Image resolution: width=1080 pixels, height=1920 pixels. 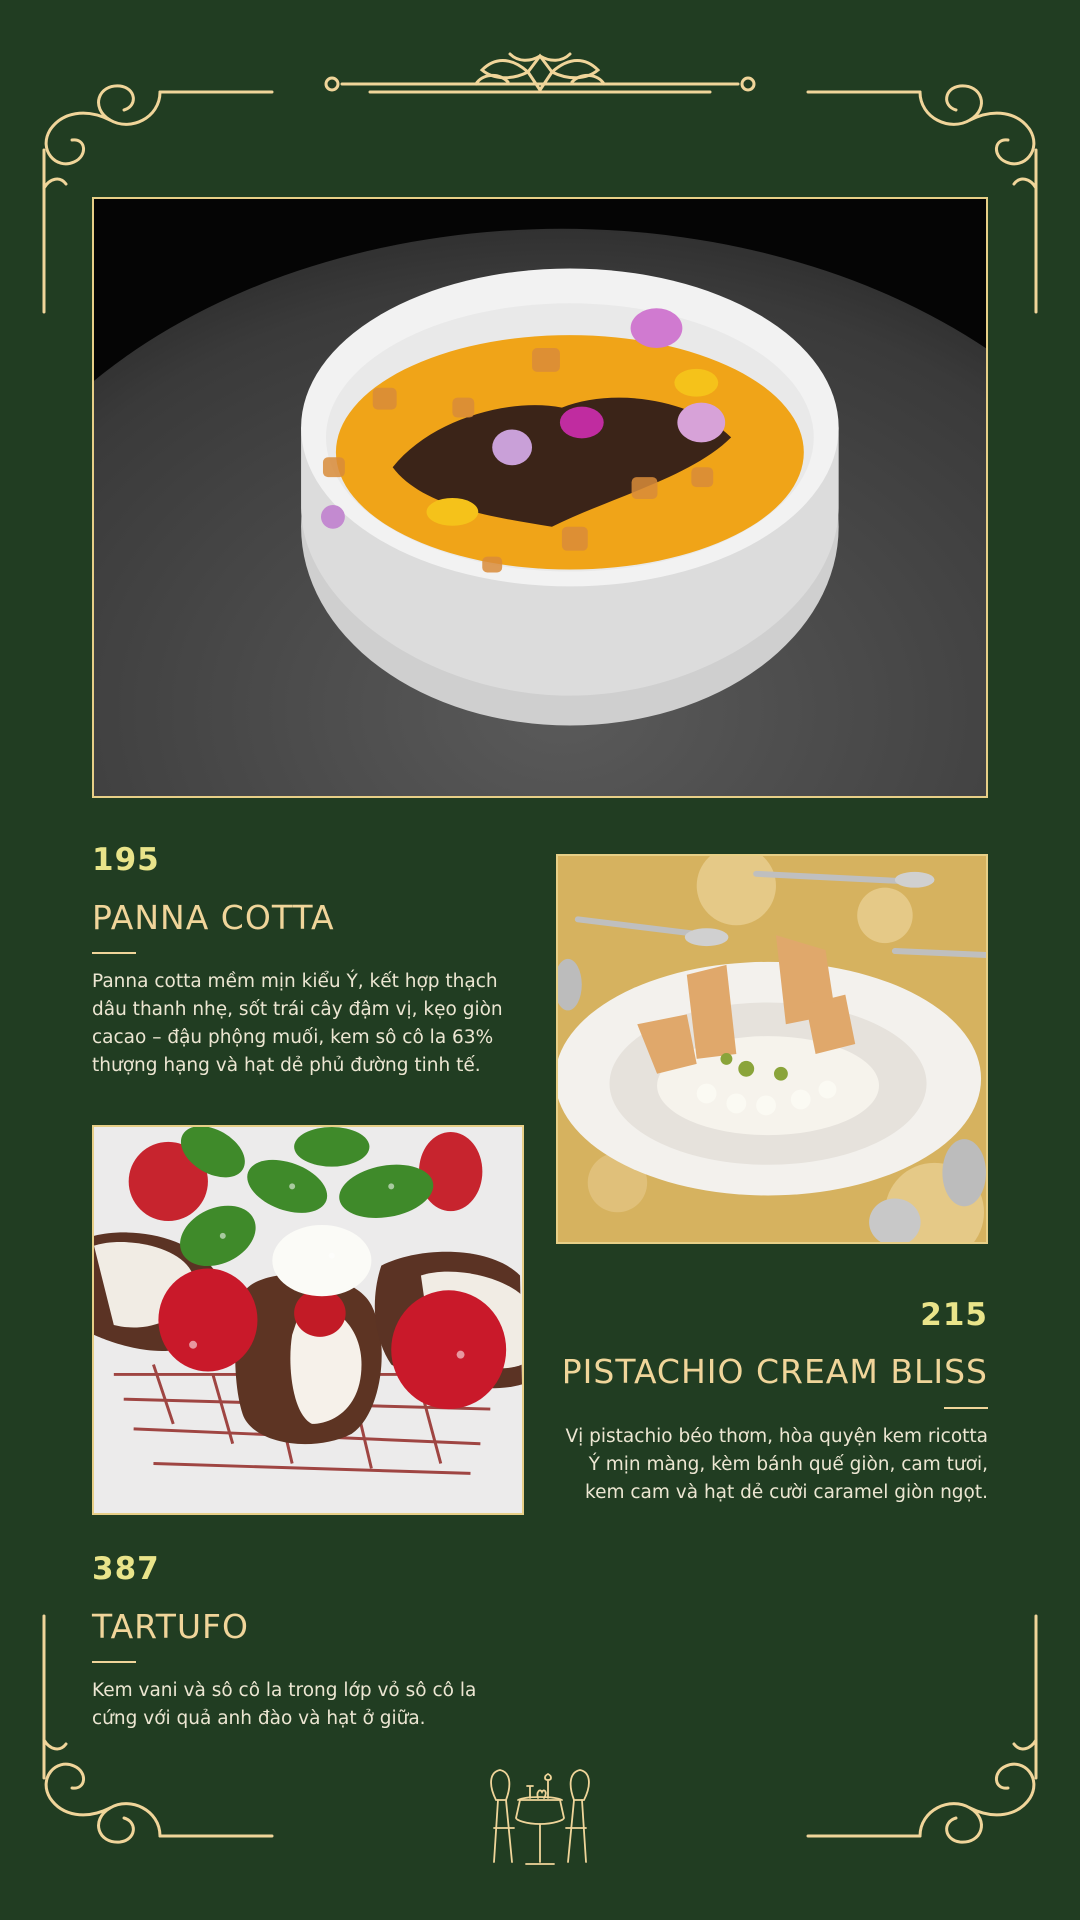 I want to click on tartufo-photo, so click(x=308, y=1320).